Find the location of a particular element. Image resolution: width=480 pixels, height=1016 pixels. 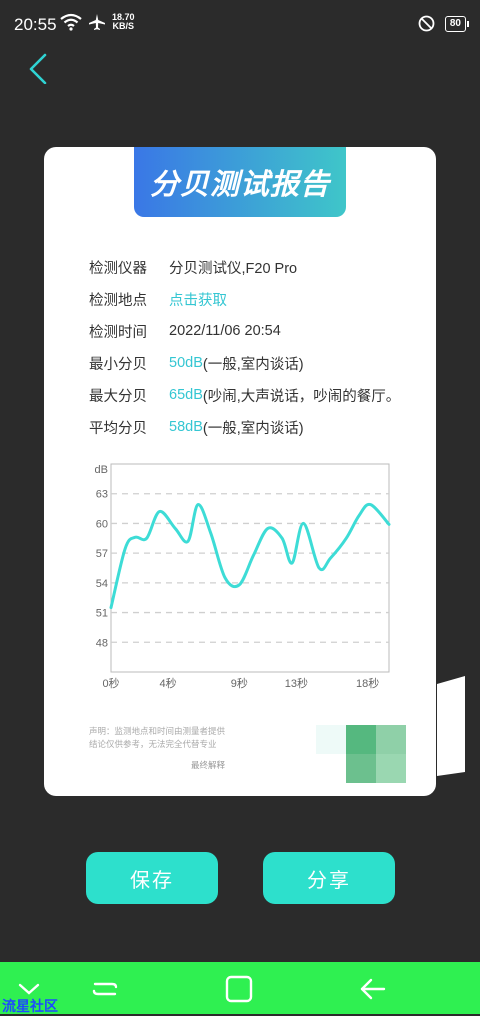

nav-home-button is located at coordinates (239, 989).